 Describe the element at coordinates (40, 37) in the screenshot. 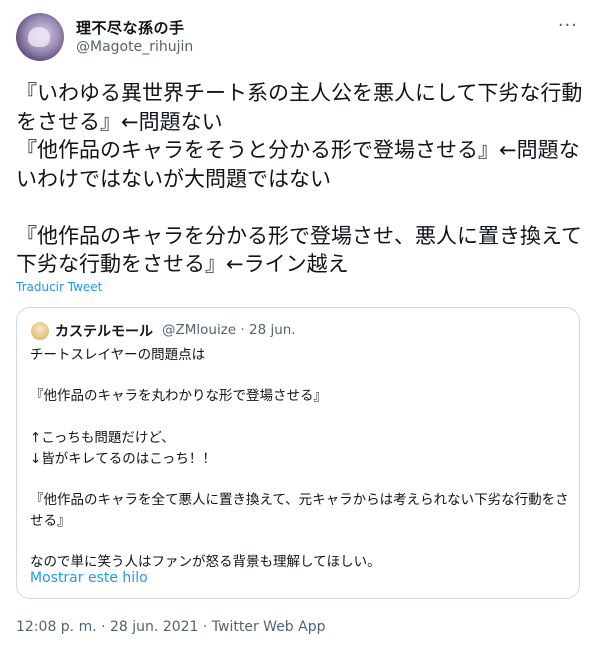

I see `author-avatar` at that location.